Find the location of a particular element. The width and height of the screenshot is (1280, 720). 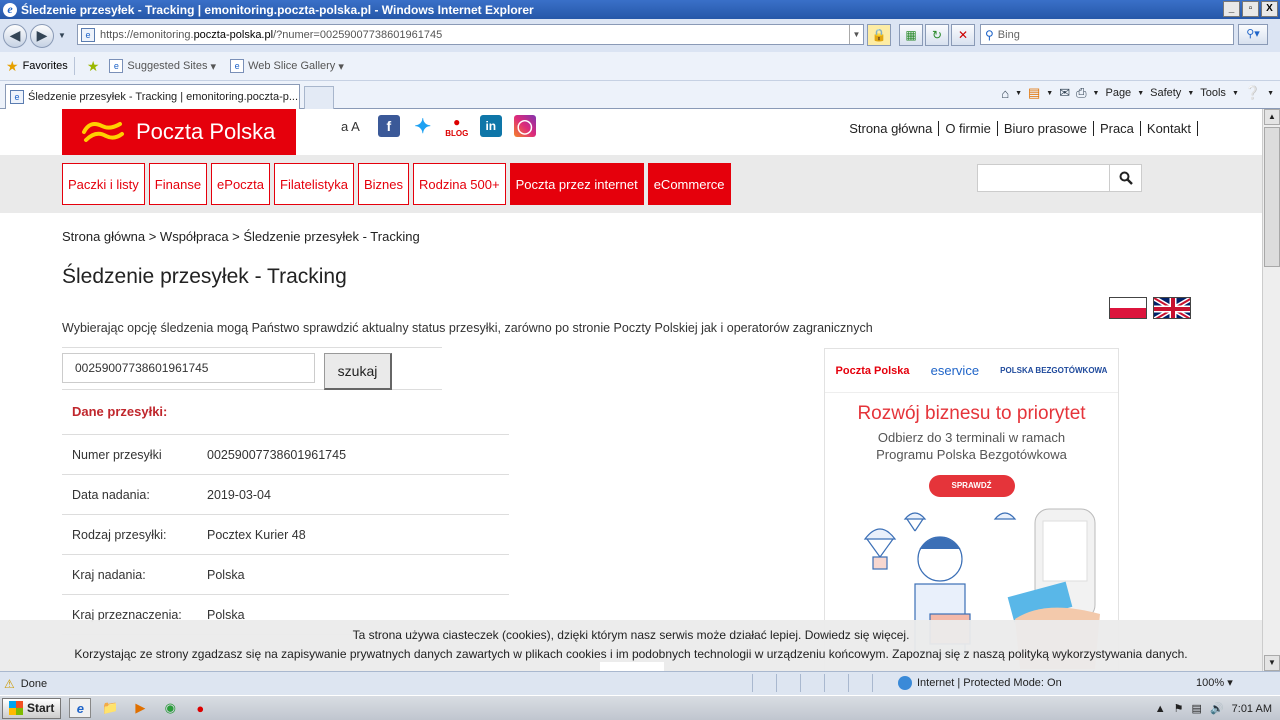

table-row: Kraj nadania: Polska is located at coordinates (285, 575).